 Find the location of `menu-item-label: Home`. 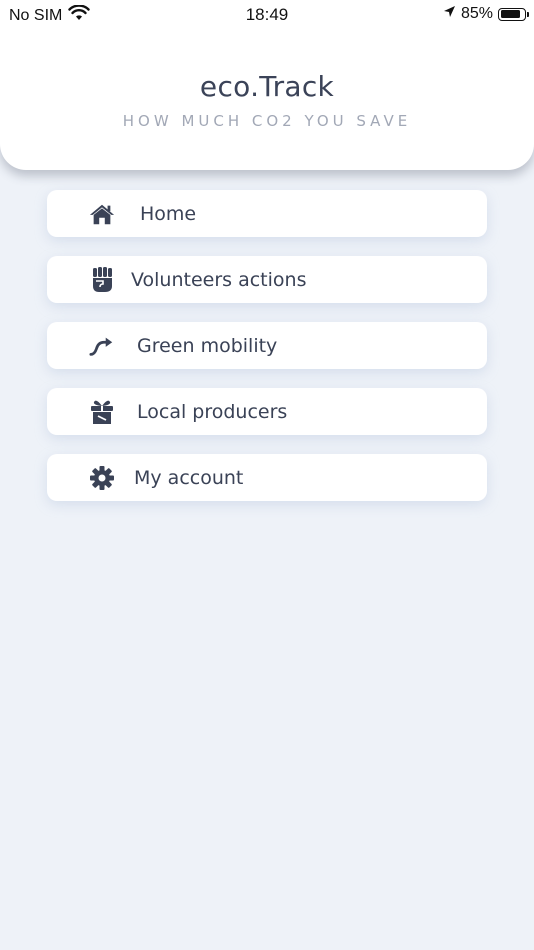

menu-item-label: Home is located at coordinates (168, 213).